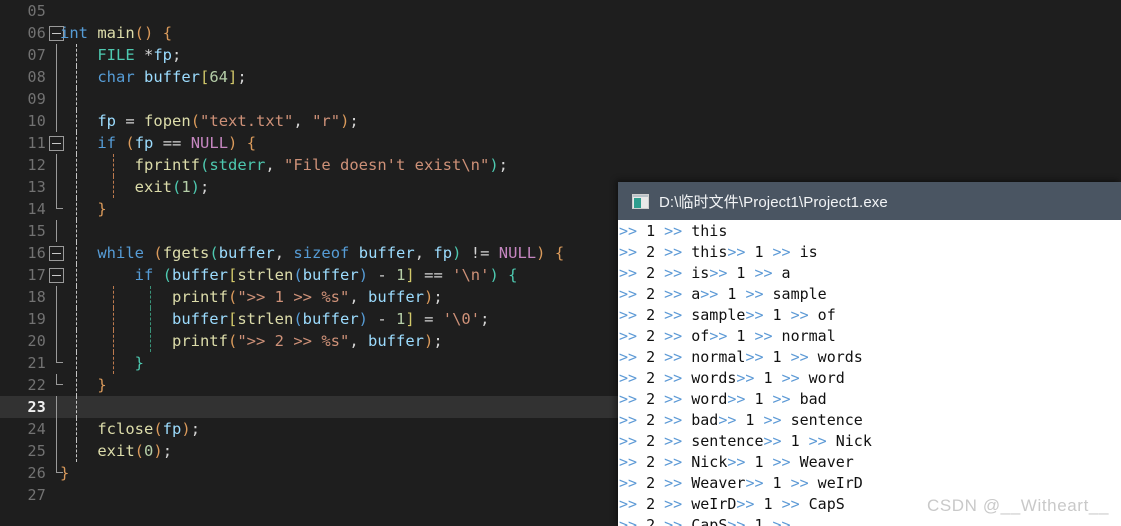 This screenshot has width=1121, height=526. I want to click on code-text: printf(">> 1 >> %s", buffer);, so click(307, 297).